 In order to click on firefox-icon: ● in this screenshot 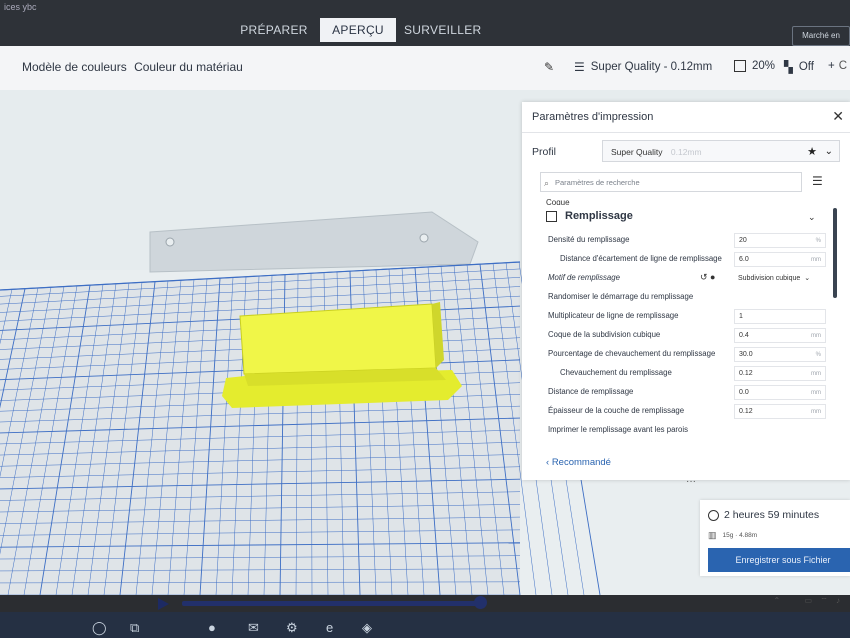, I will do `click(212, 627)`.